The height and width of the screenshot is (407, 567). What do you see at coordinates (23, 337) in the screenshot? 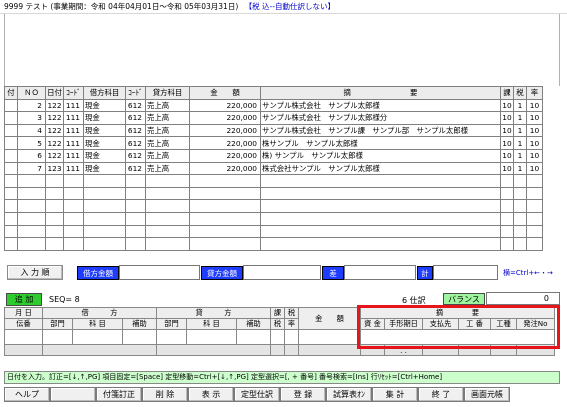
I see `date-input` at bounding box center [23, 337].